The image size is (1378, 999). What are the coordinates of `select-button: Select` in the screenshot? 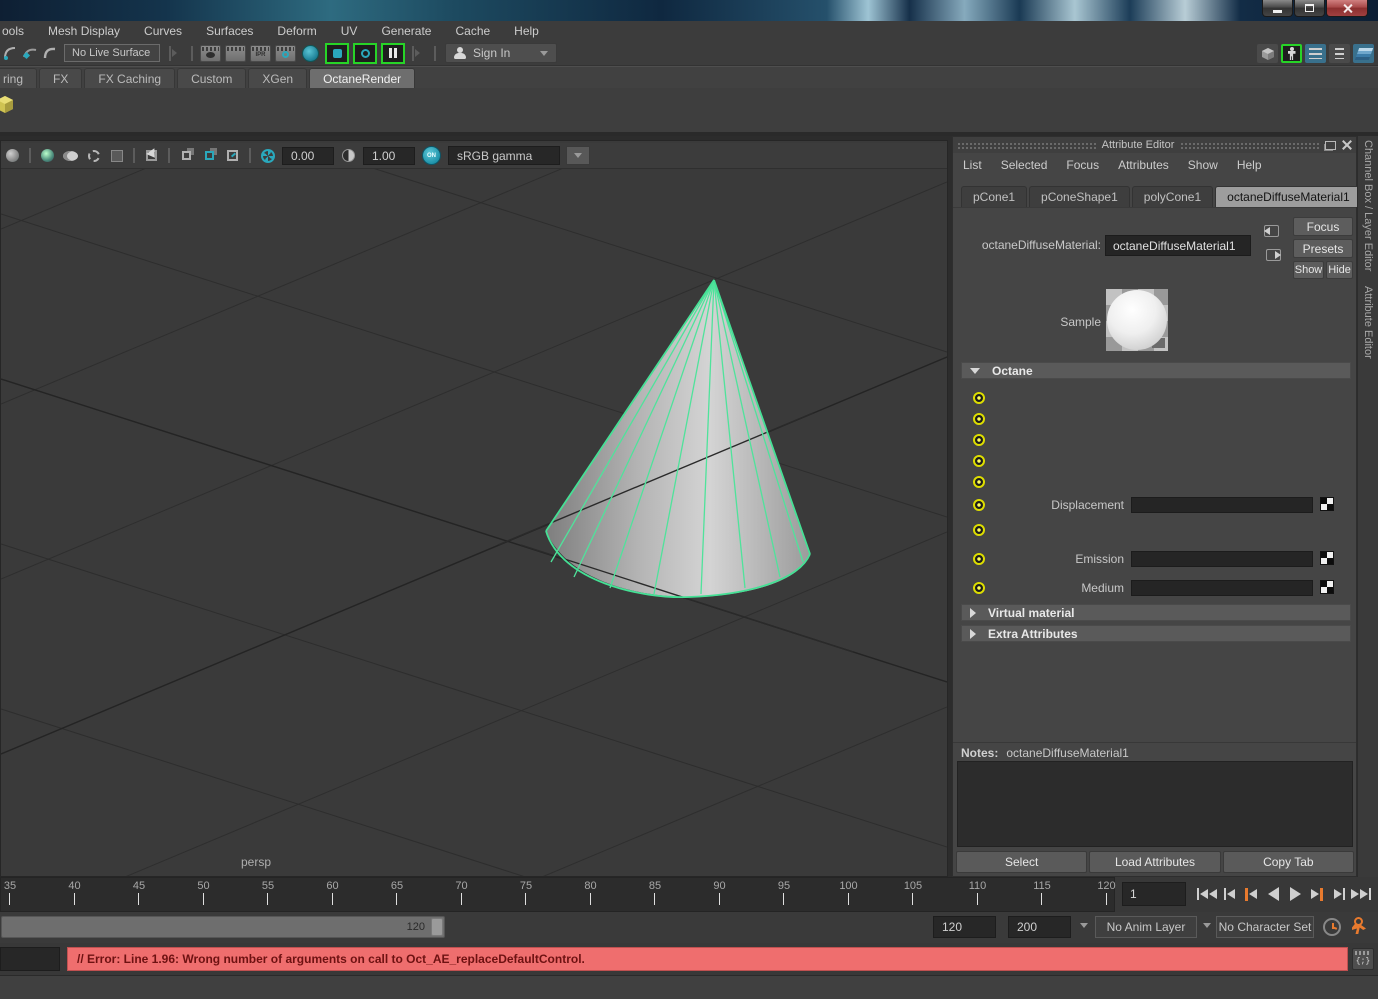 It's located at (1022, 862).